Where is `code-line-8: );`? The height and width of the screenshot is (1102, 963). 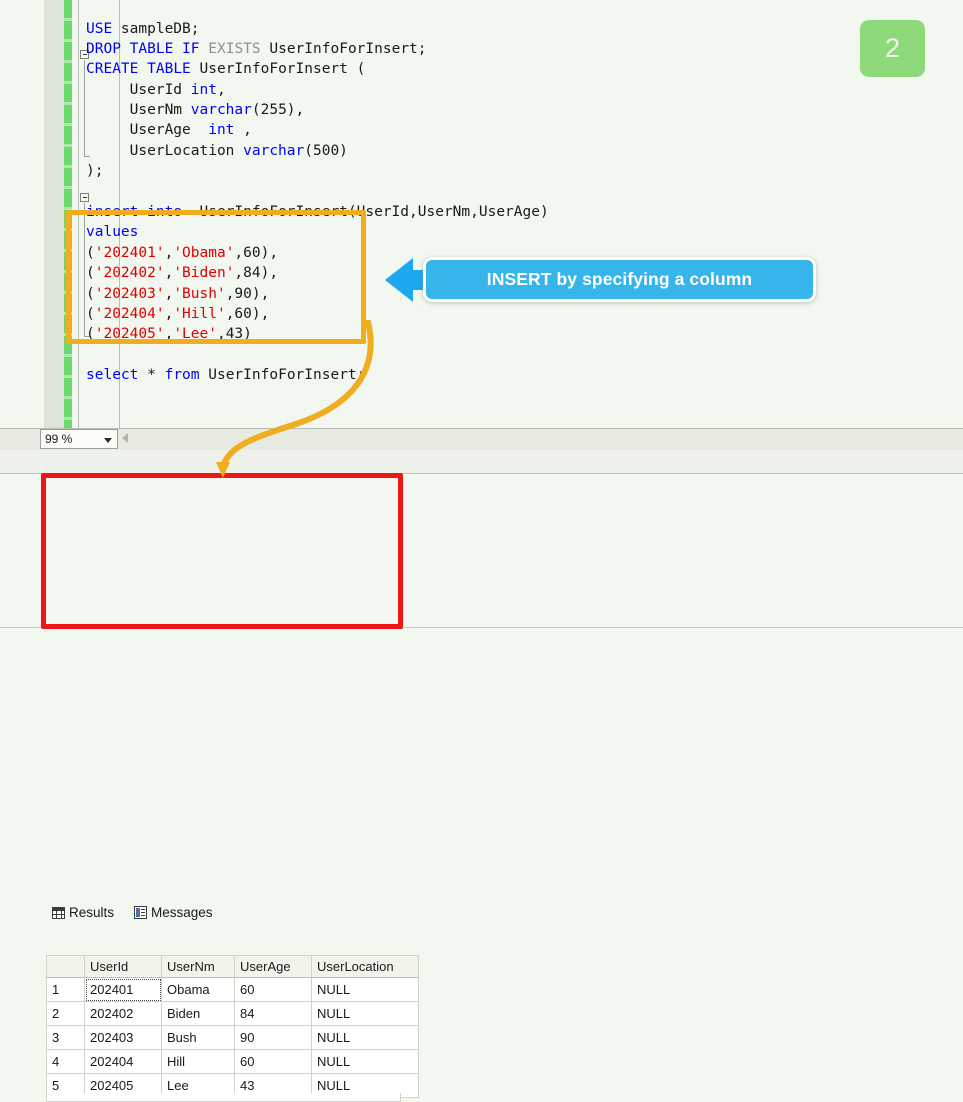 code-line-8: ); is located at coordinates (317, 171).